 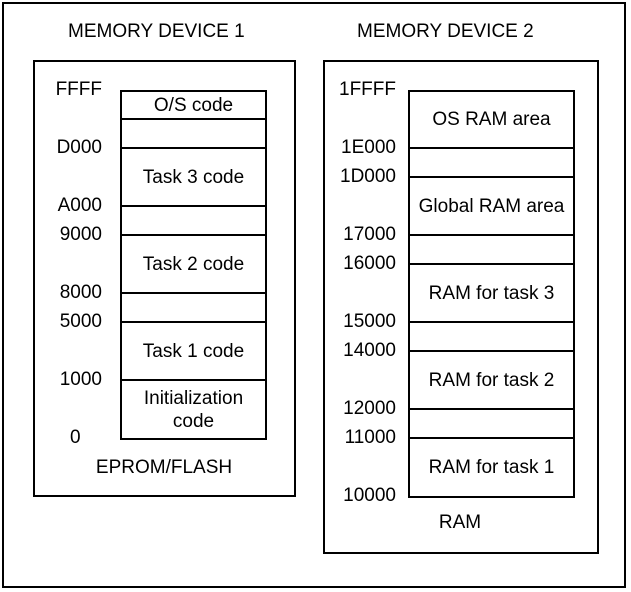 I want to click on device2-region-2: Global RAM area, so click(x=491, y=207).